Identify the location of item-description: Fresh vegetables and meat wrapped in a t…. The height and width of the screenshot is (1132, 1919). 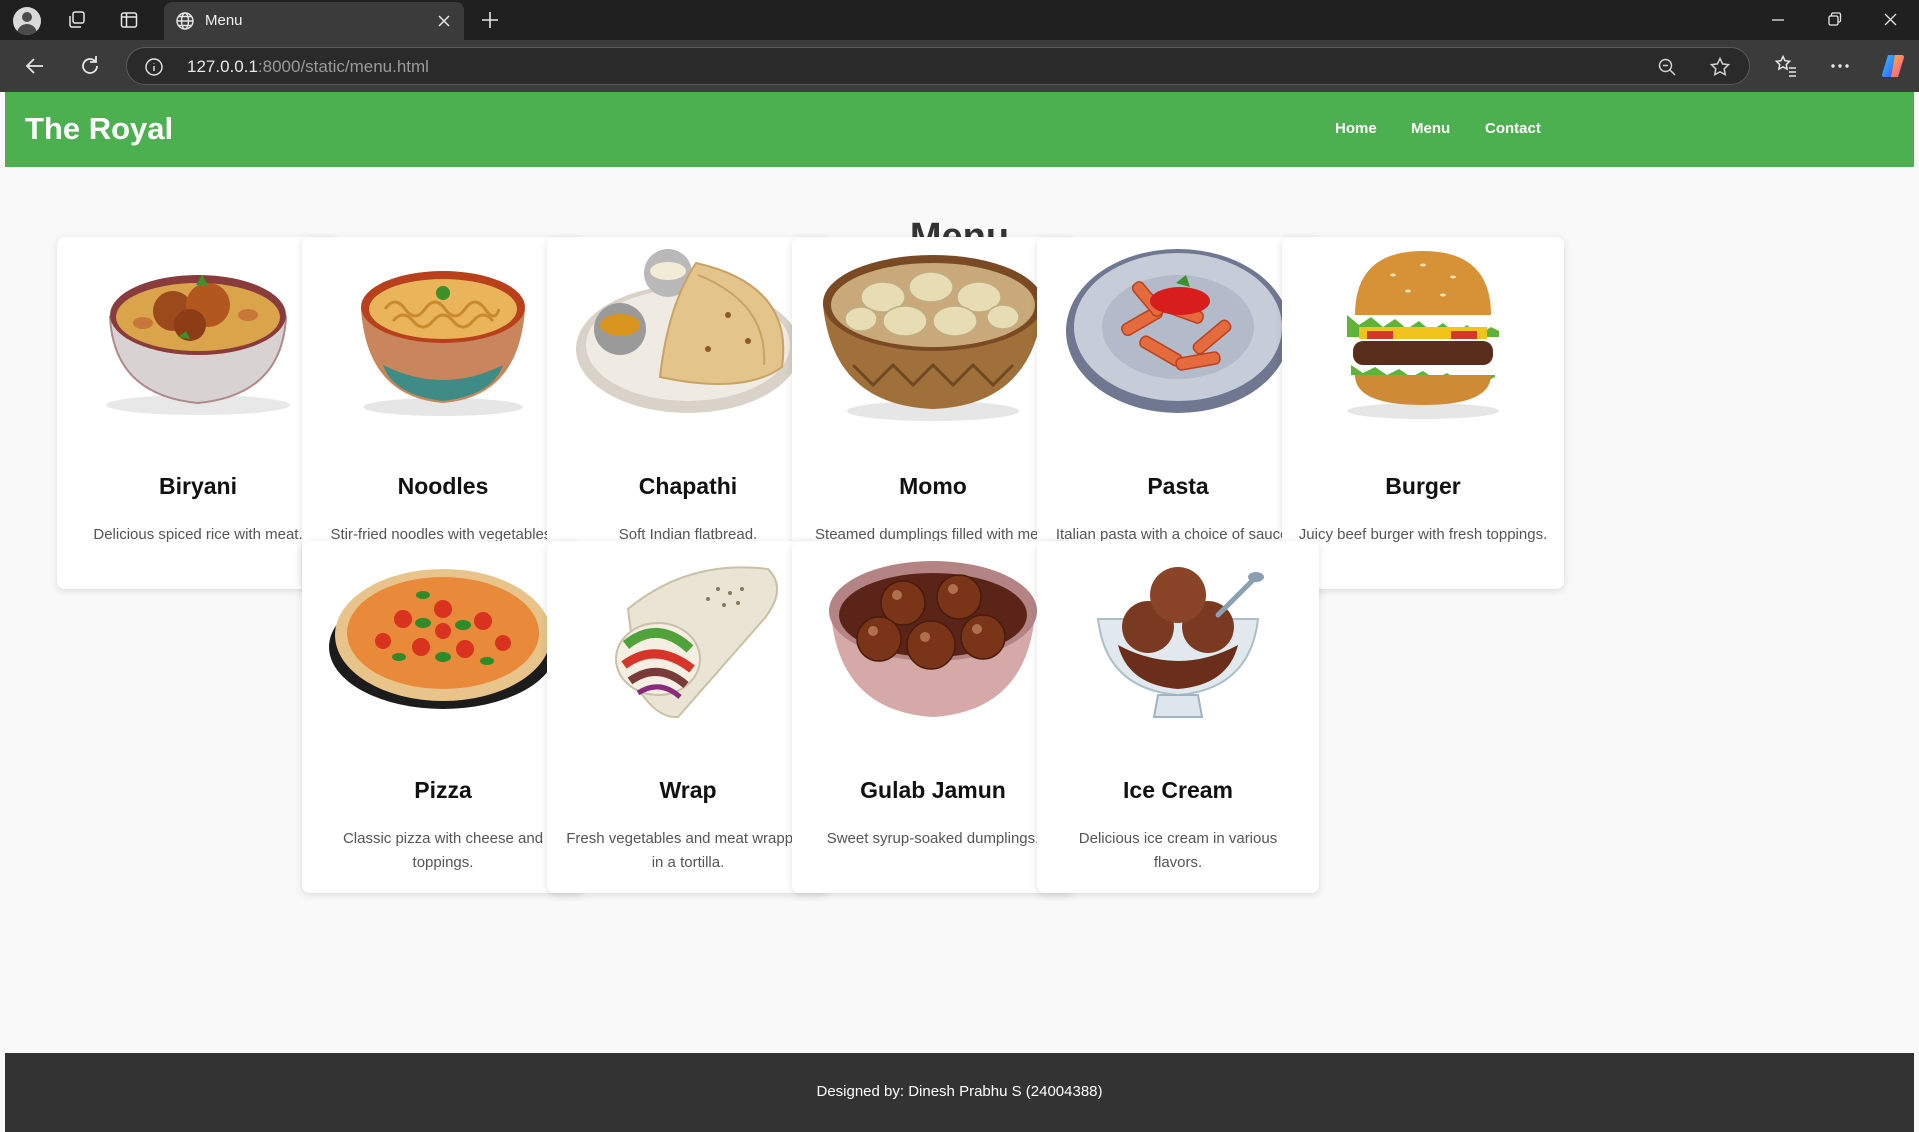
(688, 850).